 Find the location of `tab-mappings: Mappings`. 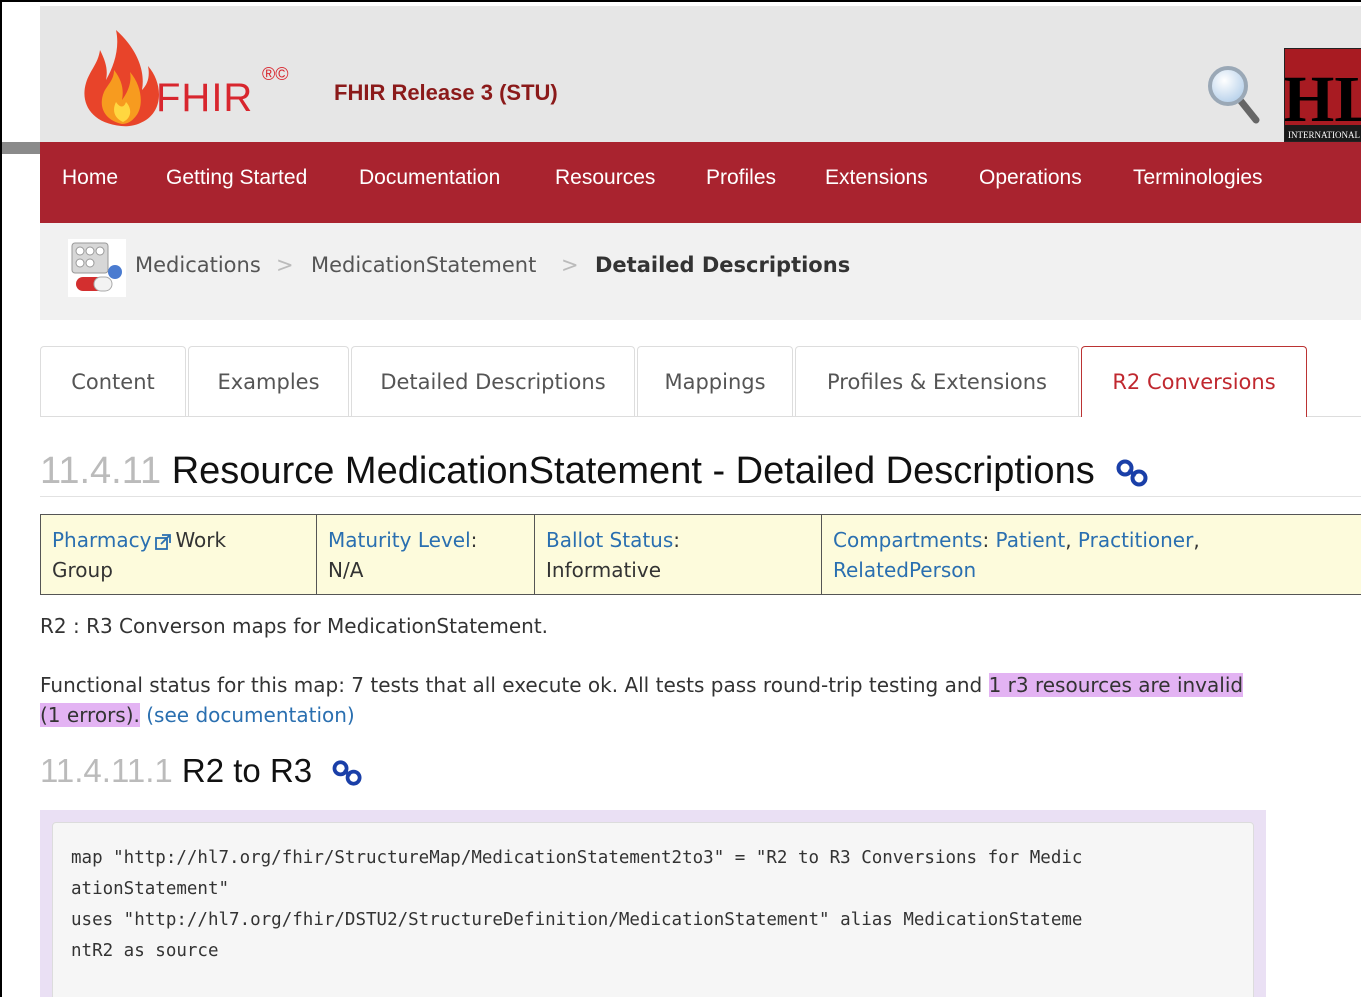

tab-mappings: Mappings is located at coordinates (715, 381).